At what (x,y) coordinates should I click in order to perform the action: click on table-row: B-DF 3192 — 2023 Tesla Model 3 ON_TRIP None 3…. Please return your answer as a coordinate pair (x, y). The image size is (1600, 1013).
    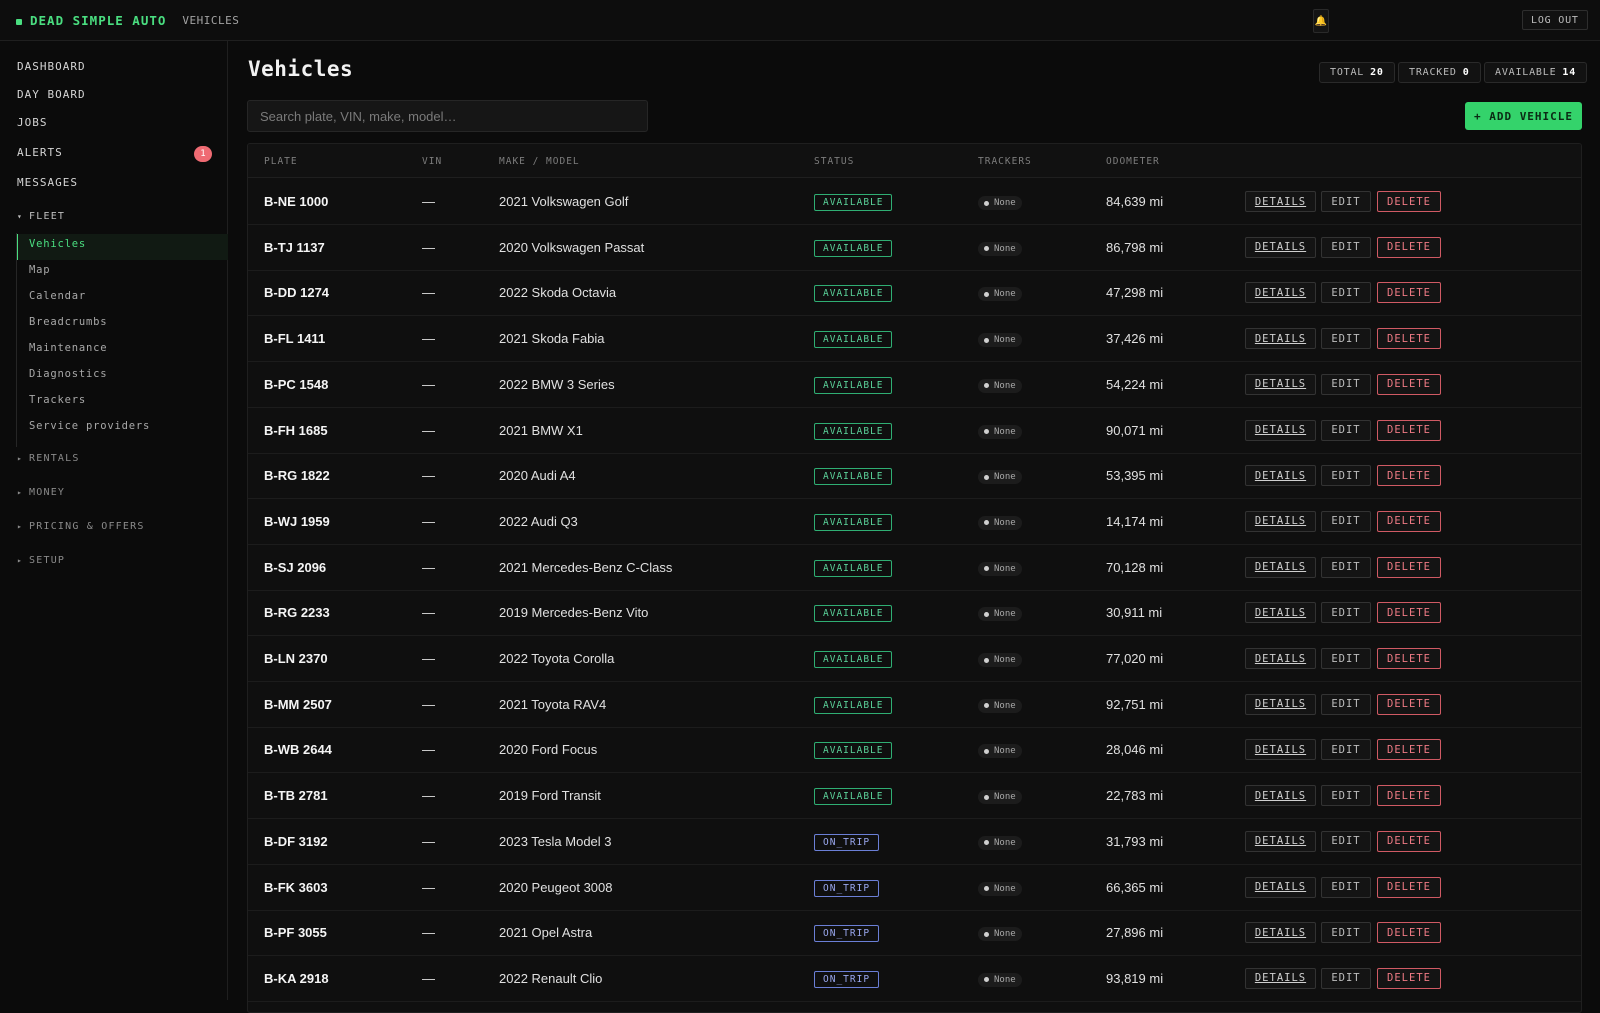
    Looking at the image, I should click on (914, 842).